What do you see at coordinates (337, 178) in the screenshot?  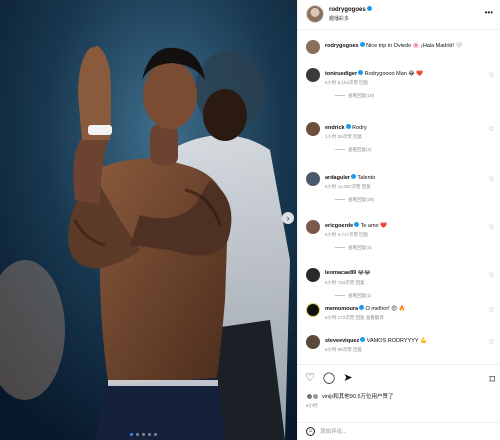 I see `comment-username: ardaguler` at bounding box center [337, 178].